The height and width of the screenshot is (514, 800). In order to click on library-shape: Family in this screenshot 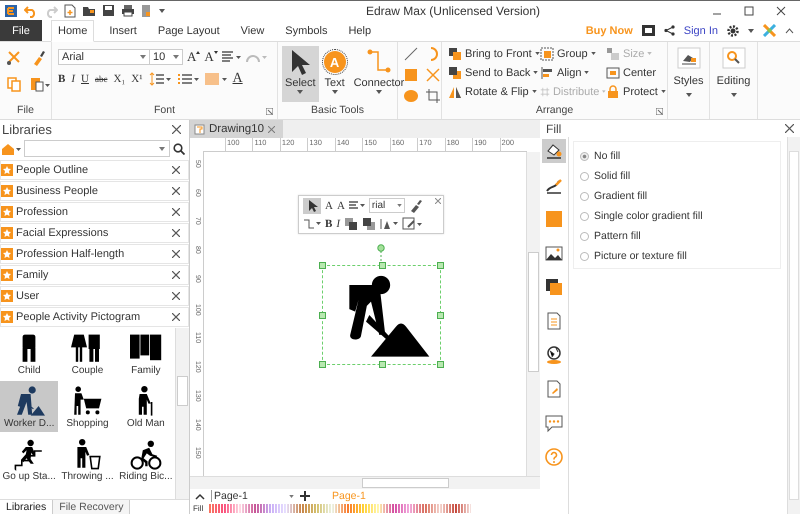, I will do `click(145, 353)`.